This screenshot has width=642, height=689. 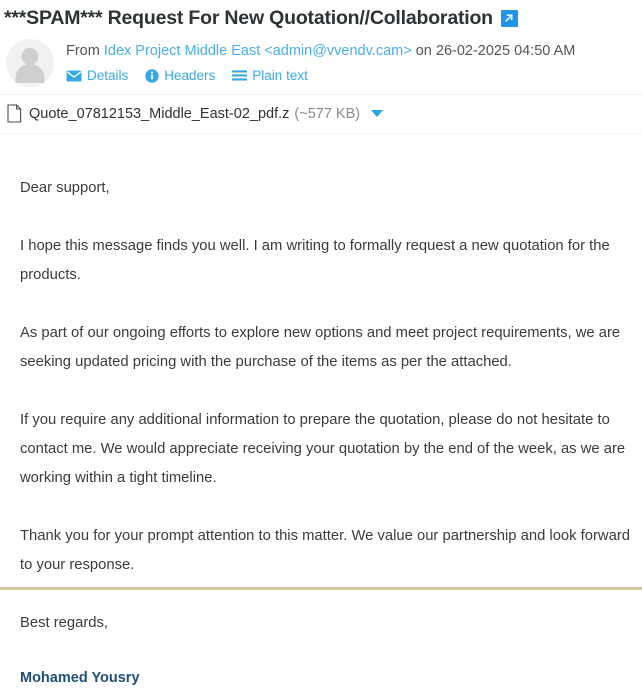 What do you see at coordinates (80, 678) in the screenshot?
I see `signature-name: Mohamed Yousry` at bounding box center [80, 678].